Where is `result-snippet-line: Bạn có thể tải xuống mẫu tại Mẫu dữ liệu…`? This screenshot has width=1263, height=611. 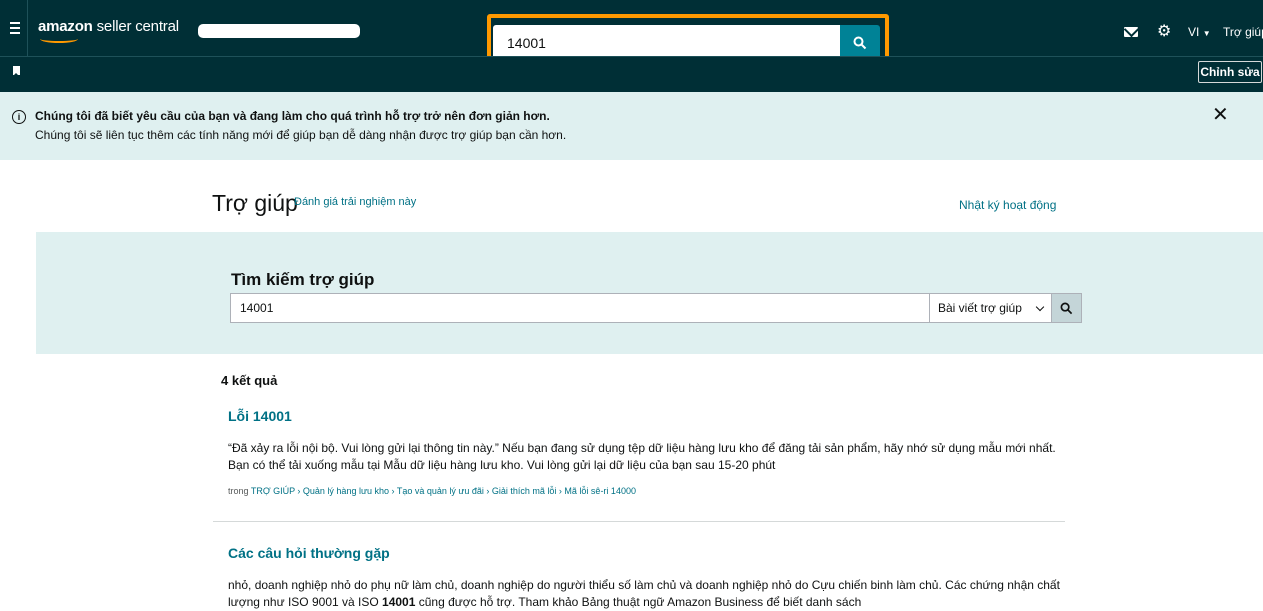 result-snippet-line: Bạn có thể tải xuống mẫu tại Mẫu dữ liệu… is located at coordinates (502, 465).